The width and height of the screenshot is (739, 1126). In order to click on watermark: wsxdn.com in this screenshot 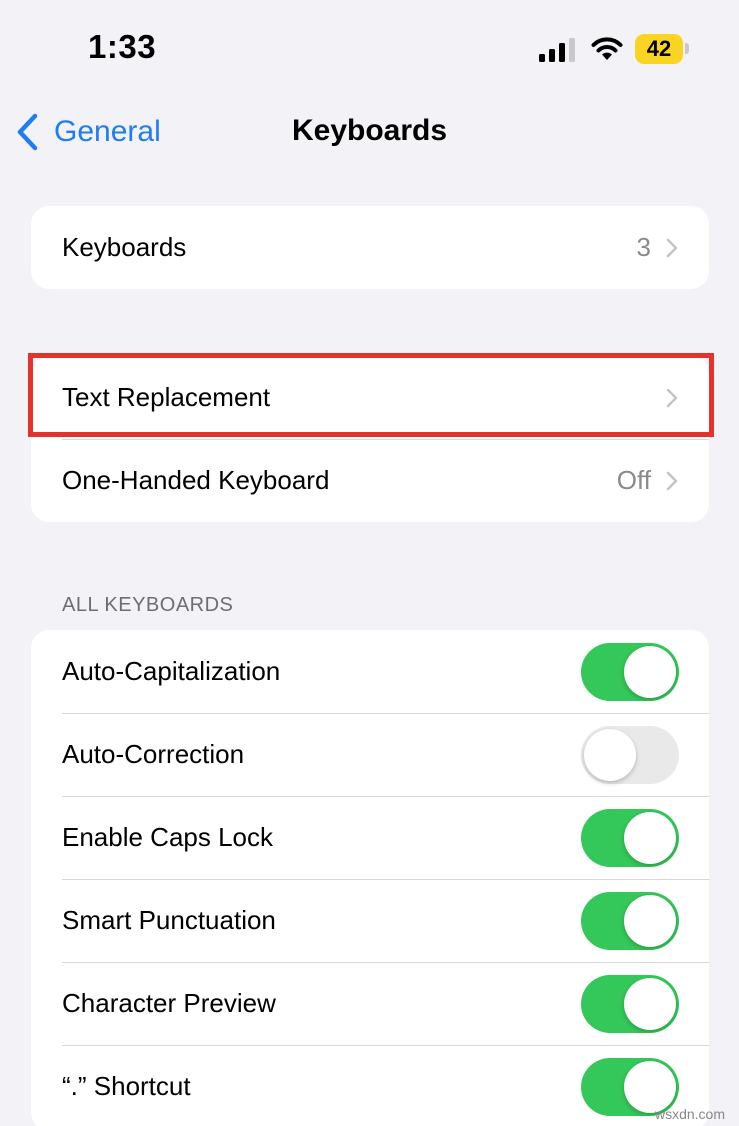, I will do `click(689, 1114)`.